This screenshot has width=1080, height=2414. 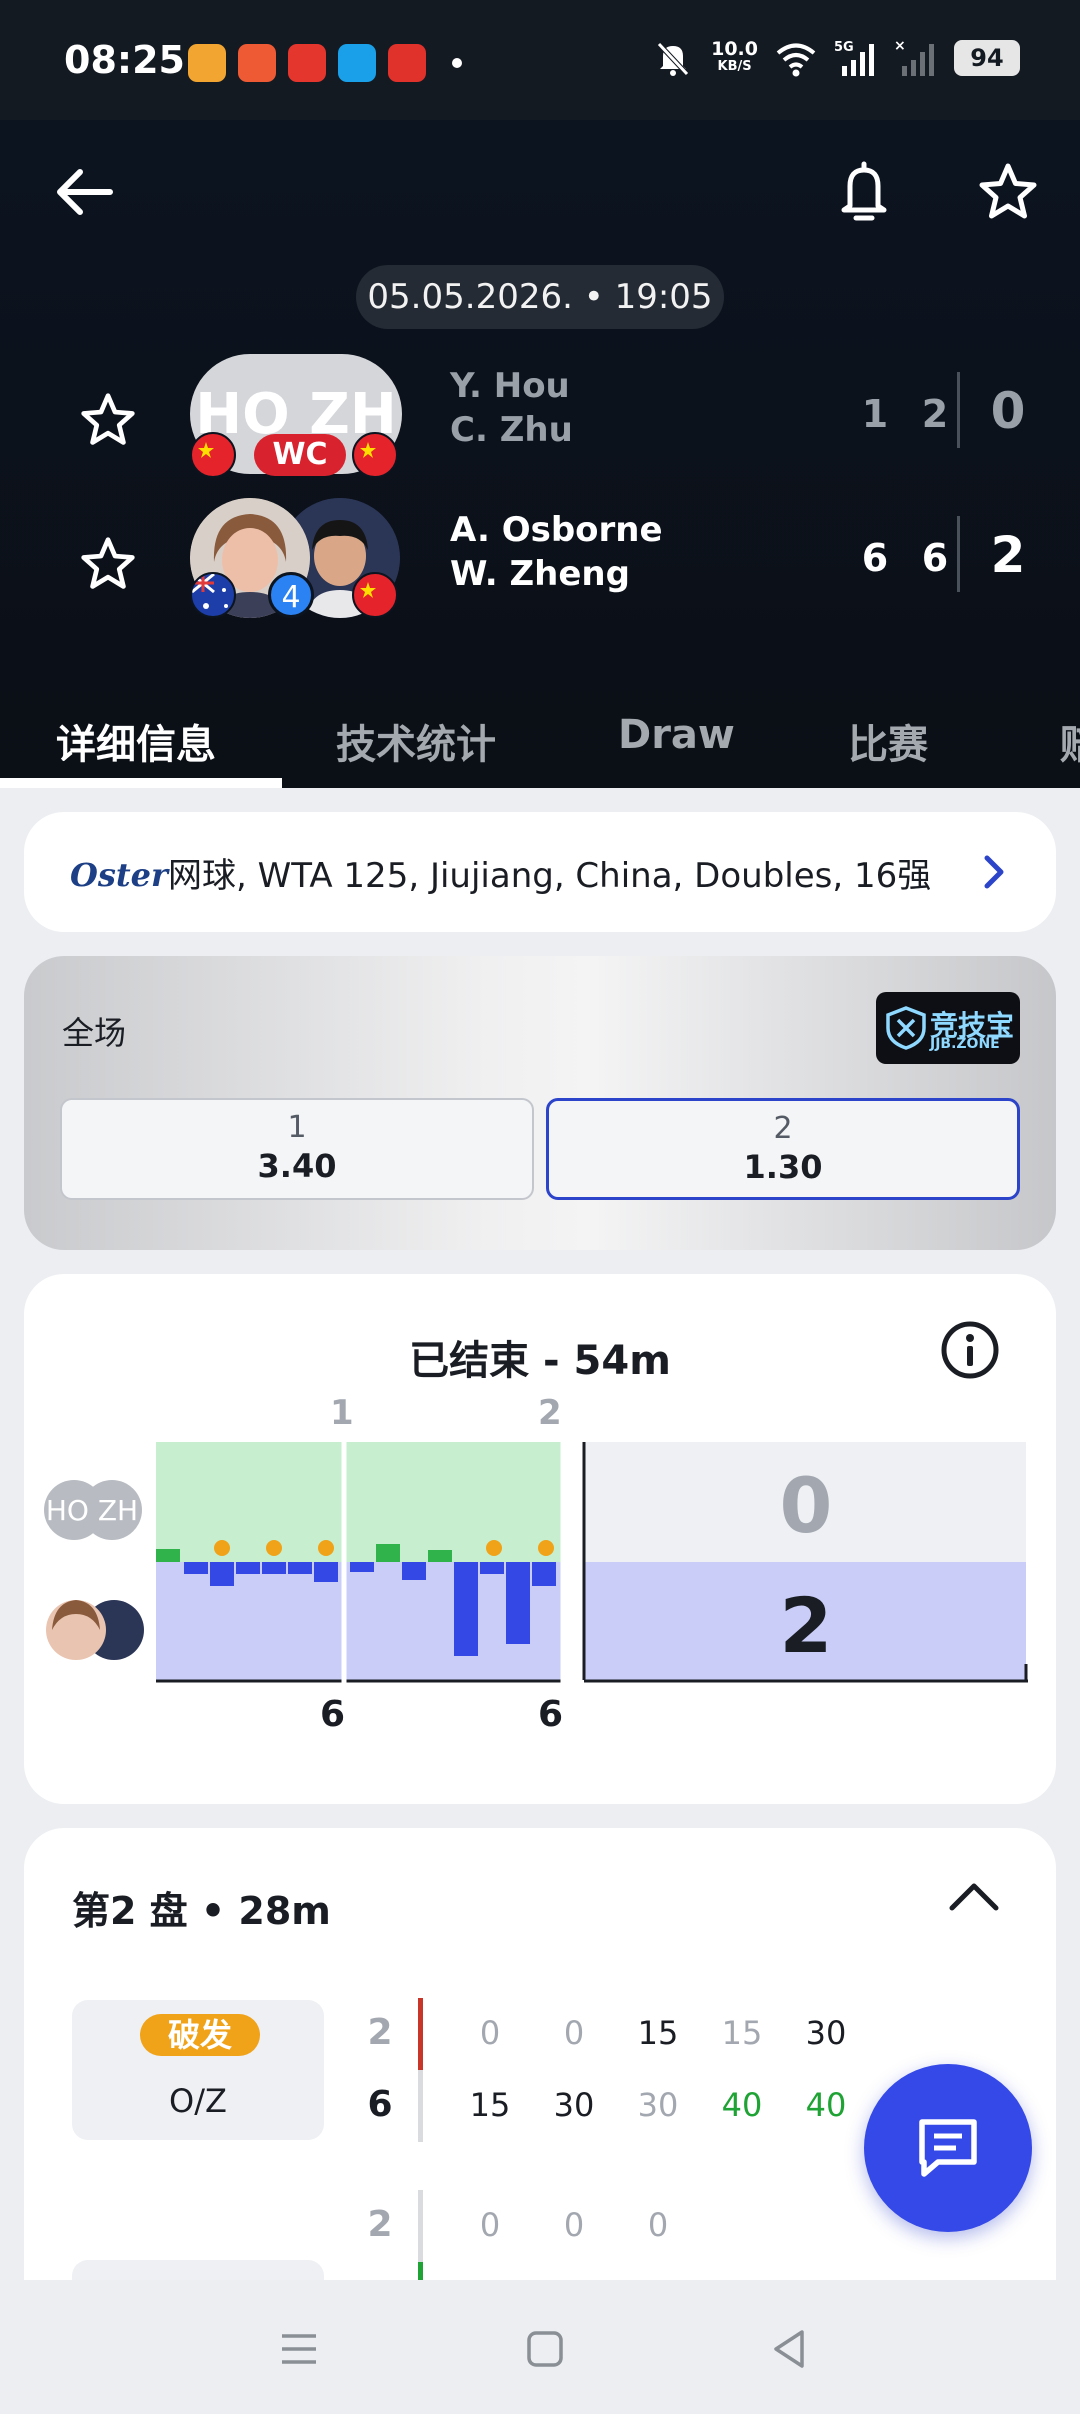 I want to click on menu-icon, so click(x=299, y=2349).